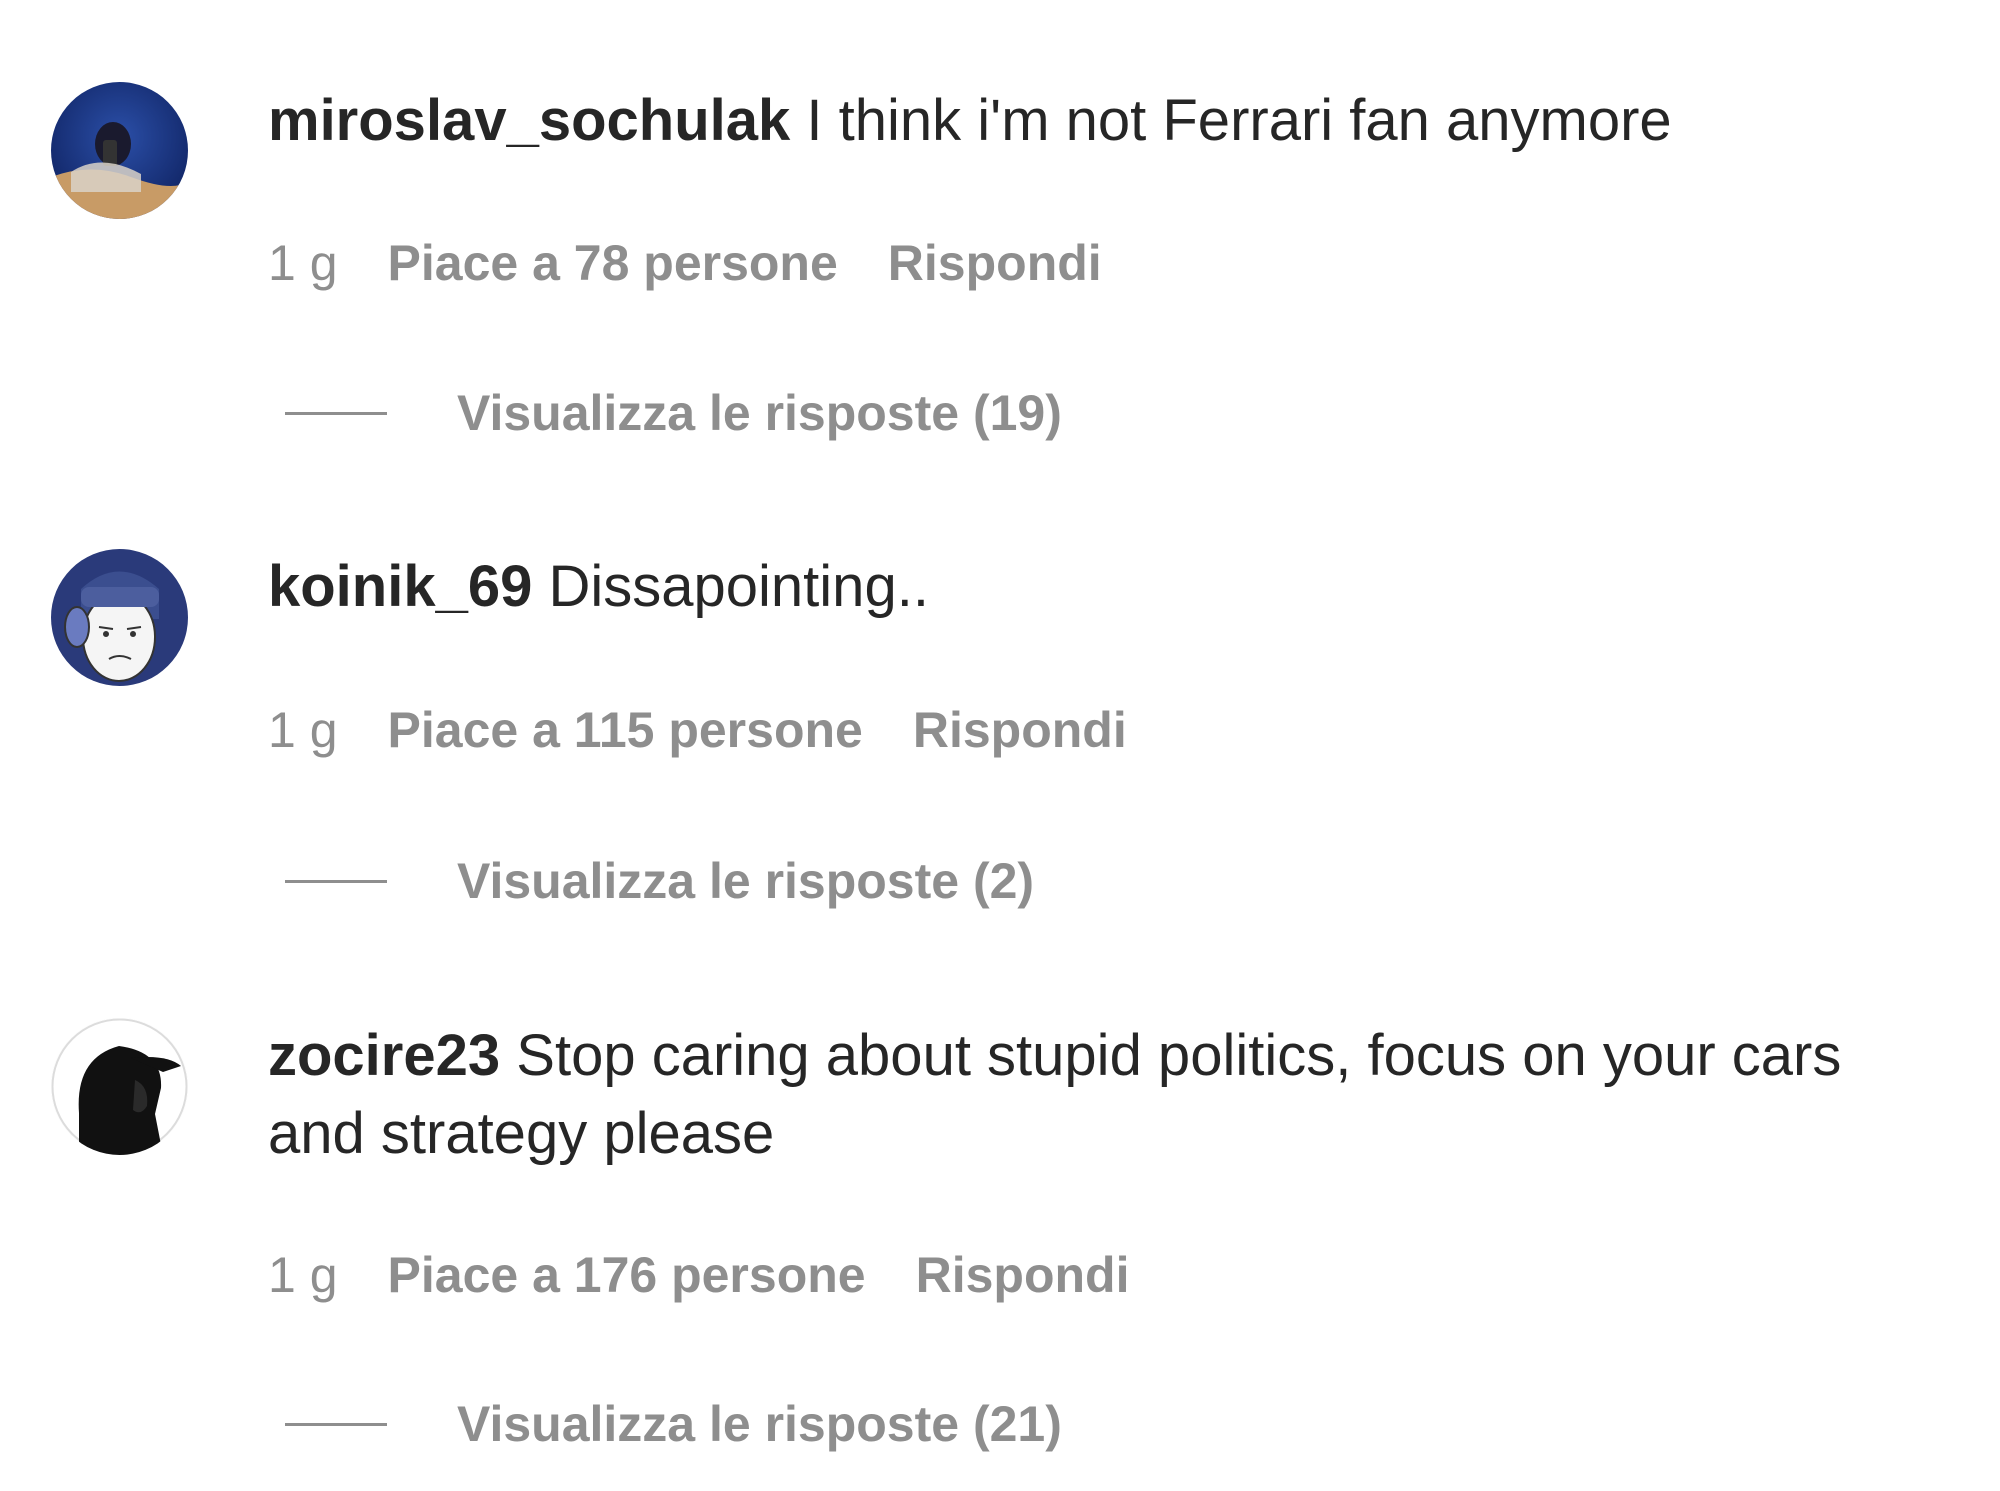 This screenshot has width=2000, height=1491. I want to click on comment-likes: Piace a 78 persone, so click(613, 263).